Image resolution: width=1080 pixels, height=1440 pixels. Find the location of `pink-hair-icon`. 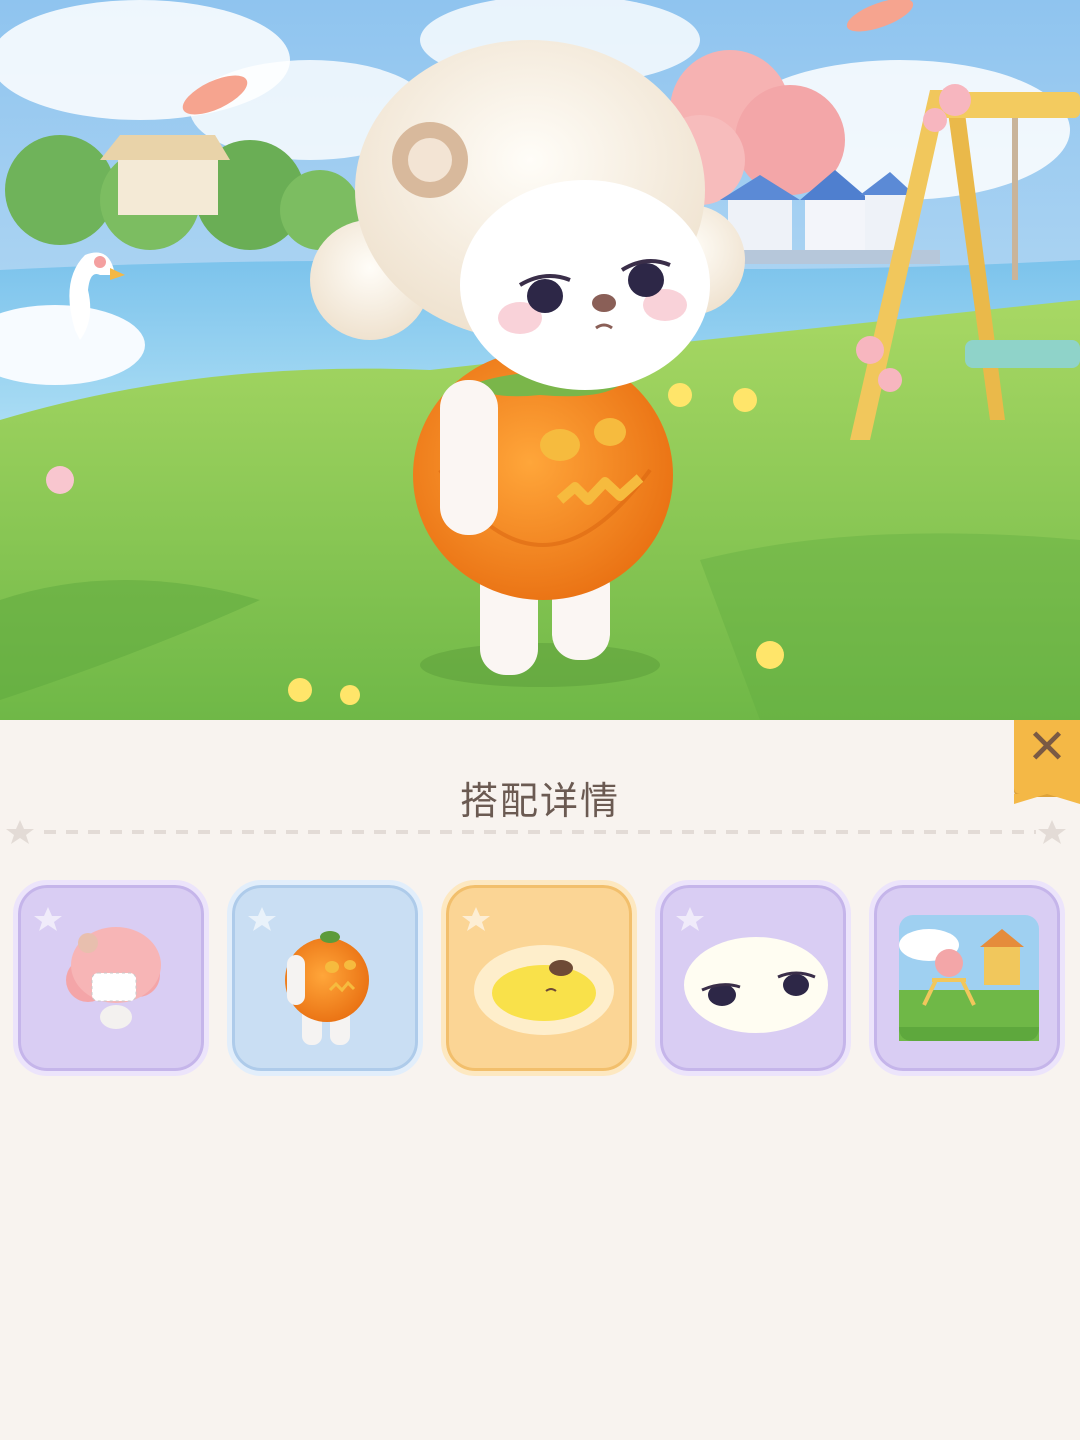

pink-hair-icon is located at coordinates (97, 968).